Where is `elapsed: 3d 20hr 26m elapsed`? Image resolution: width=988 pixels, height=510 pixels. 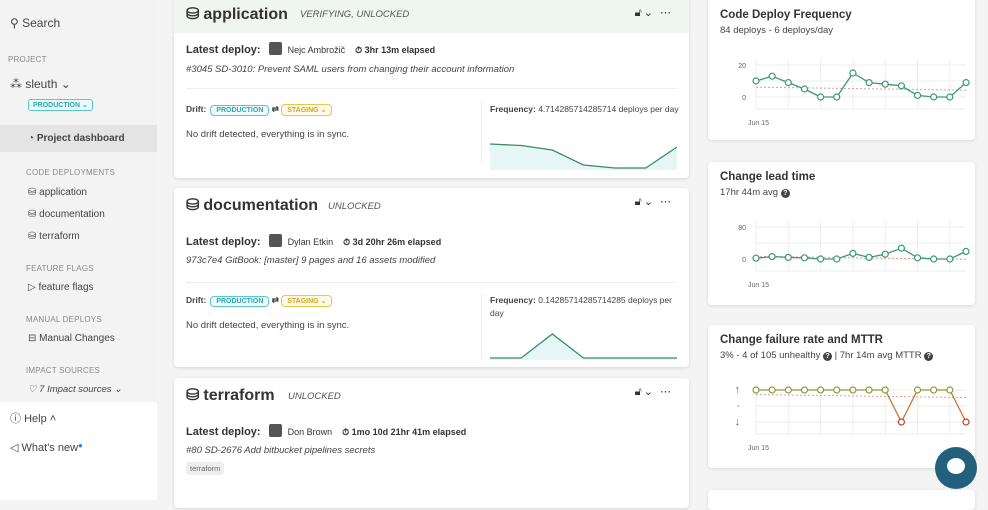 elapsed: 3d 20hr 26m elapsed is located at coordinates (397, 242).